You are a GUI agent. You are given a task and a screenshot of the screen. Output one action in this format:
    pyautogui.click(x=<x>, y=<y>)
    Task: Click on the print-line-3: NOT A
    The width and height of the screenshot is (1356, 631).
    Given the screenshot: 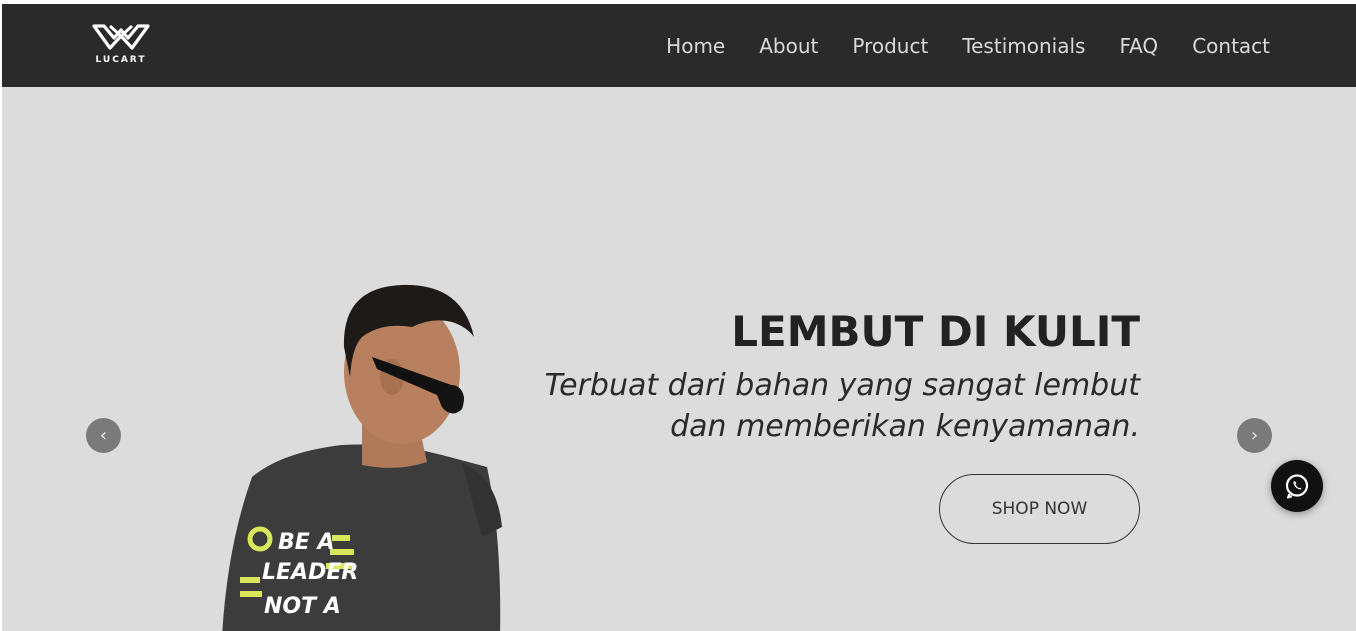 What is the action you would take?
    pyautogui.click(x=302, y=606)
    